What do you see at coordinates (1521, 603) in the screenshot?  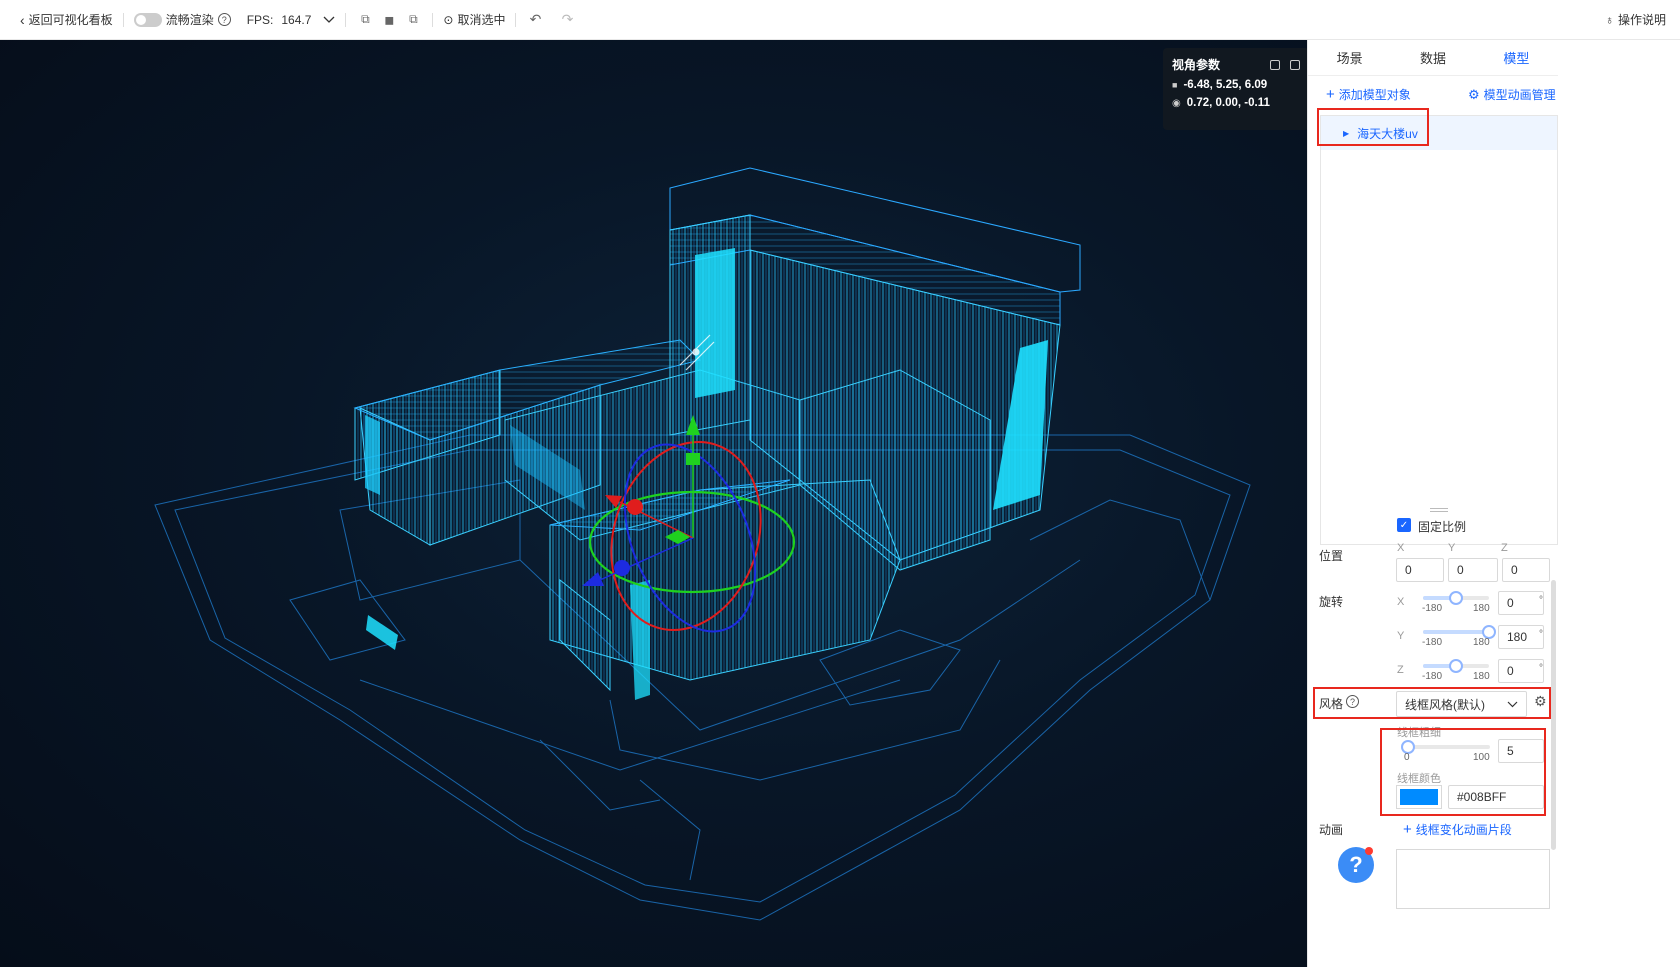 I see `rotation-x-input: 0` at bounding box center [1521, 603].